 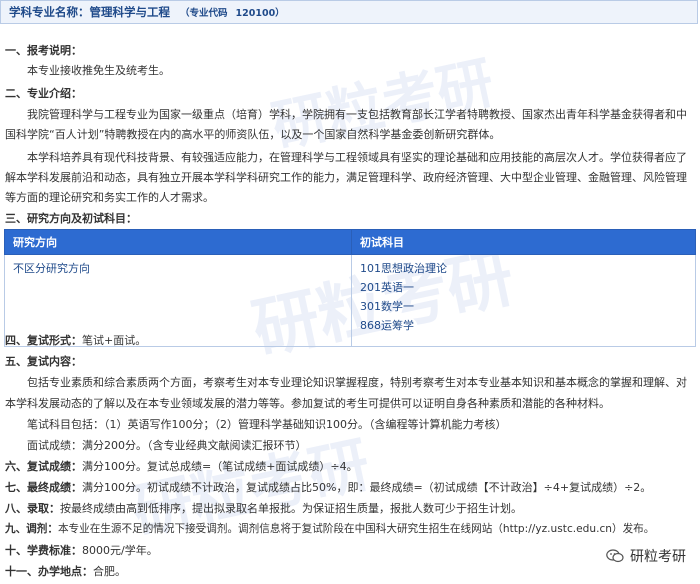 I want to click on section-4: 四、复试形式：笔试+面试。, so click(x=75, y=340).